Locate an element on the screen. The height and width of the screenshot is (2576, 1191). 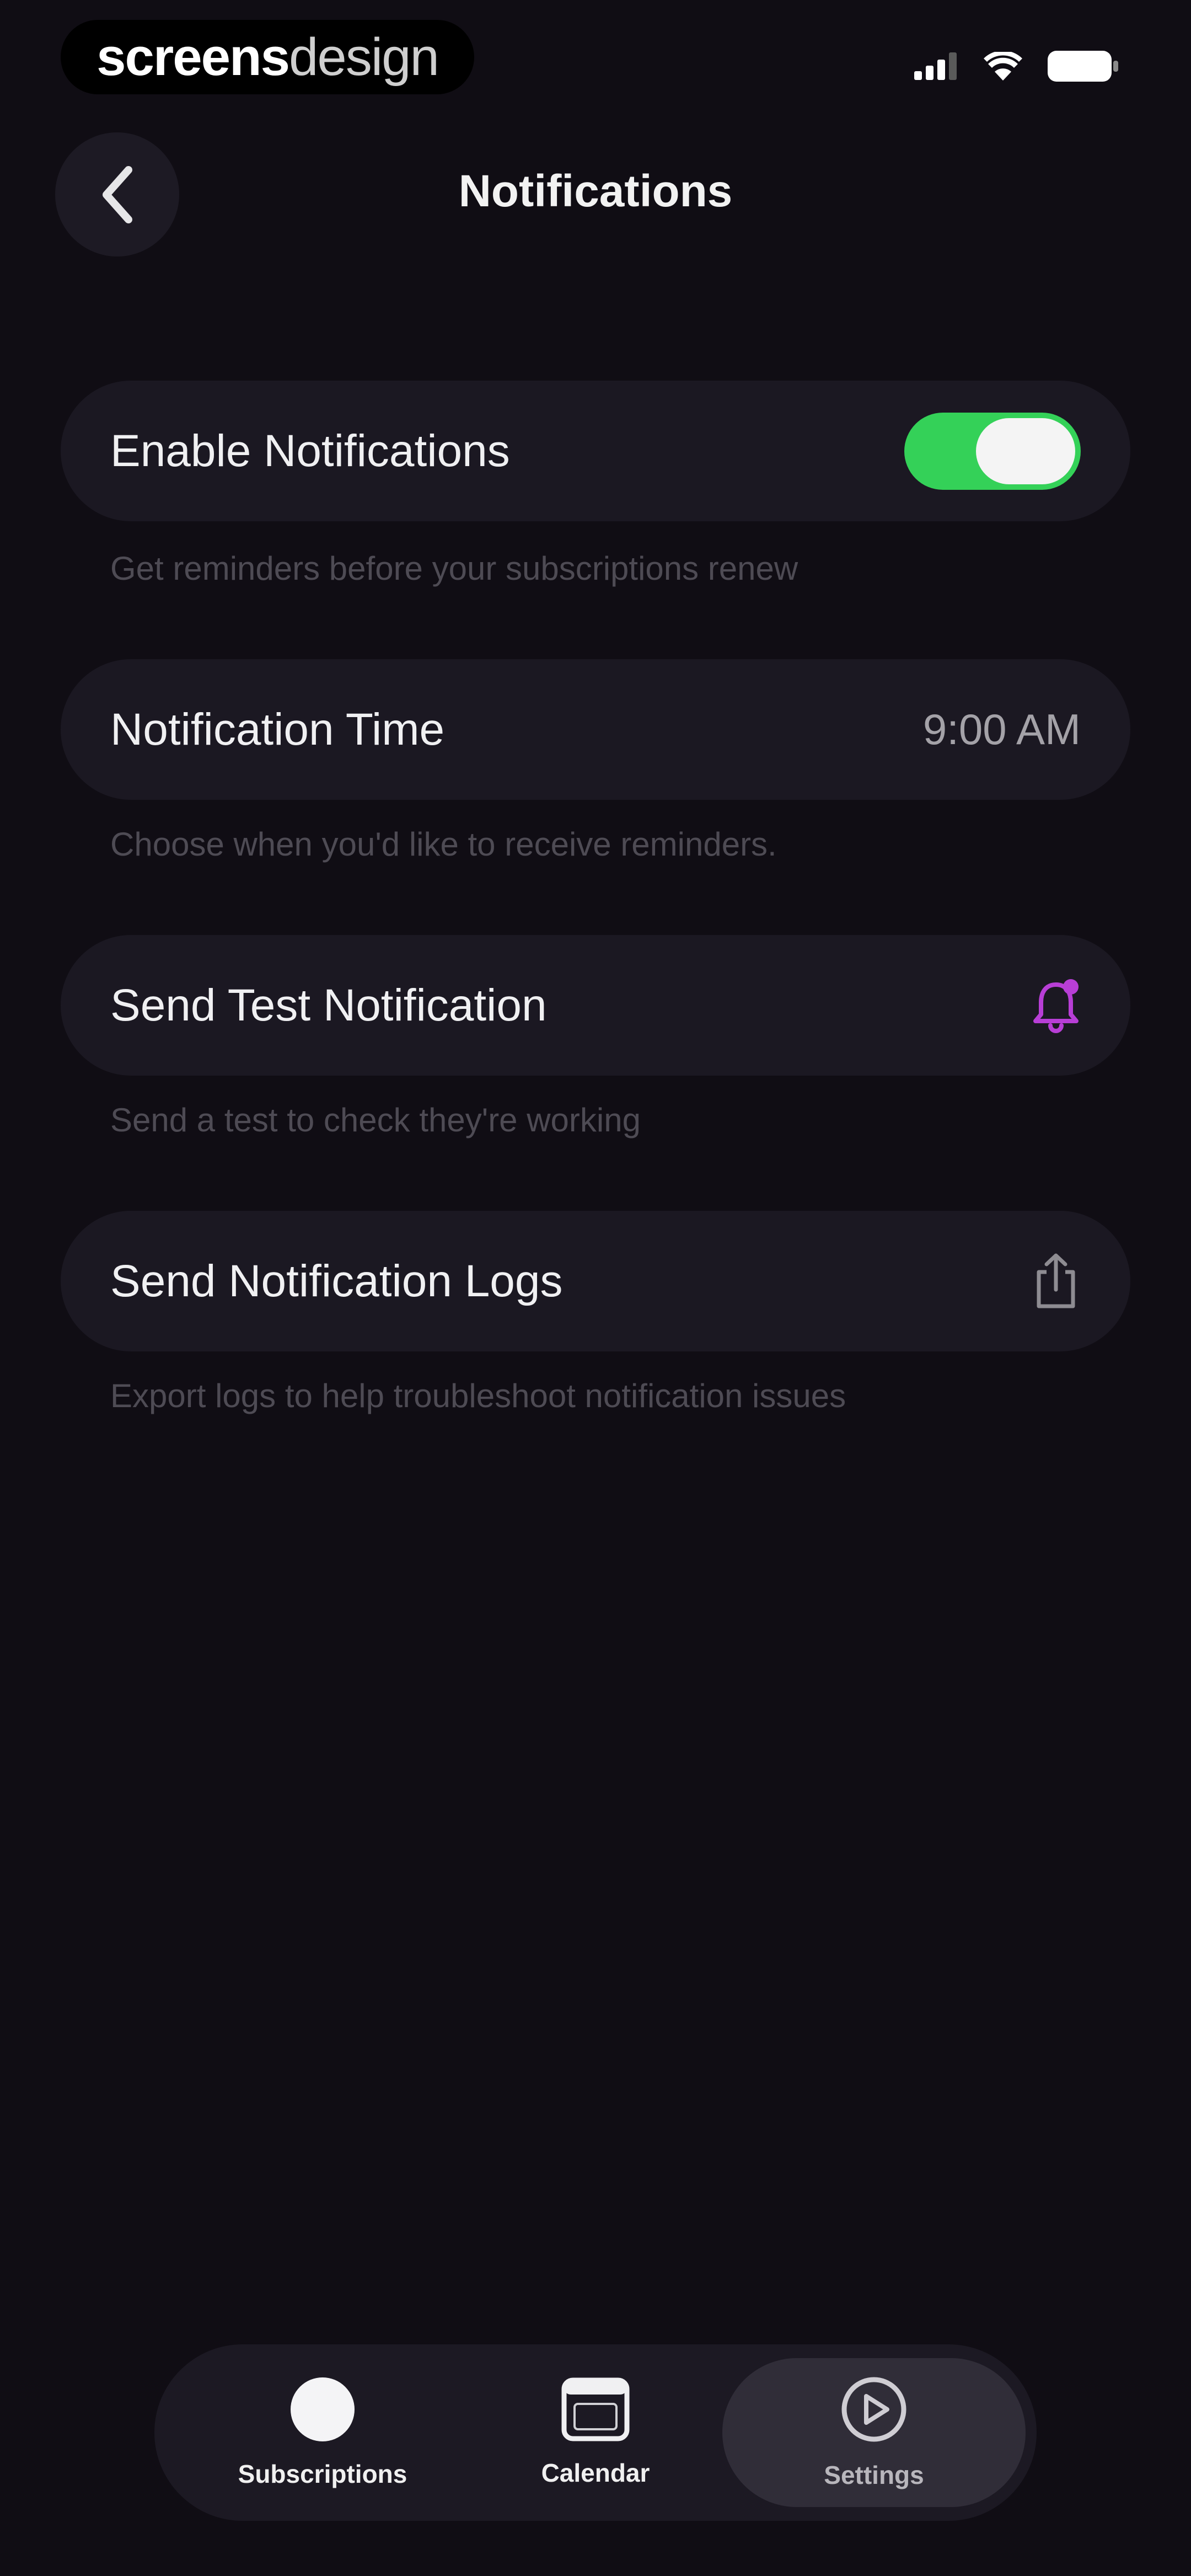
brand-light-text: design is located at coordinates (364, 57).